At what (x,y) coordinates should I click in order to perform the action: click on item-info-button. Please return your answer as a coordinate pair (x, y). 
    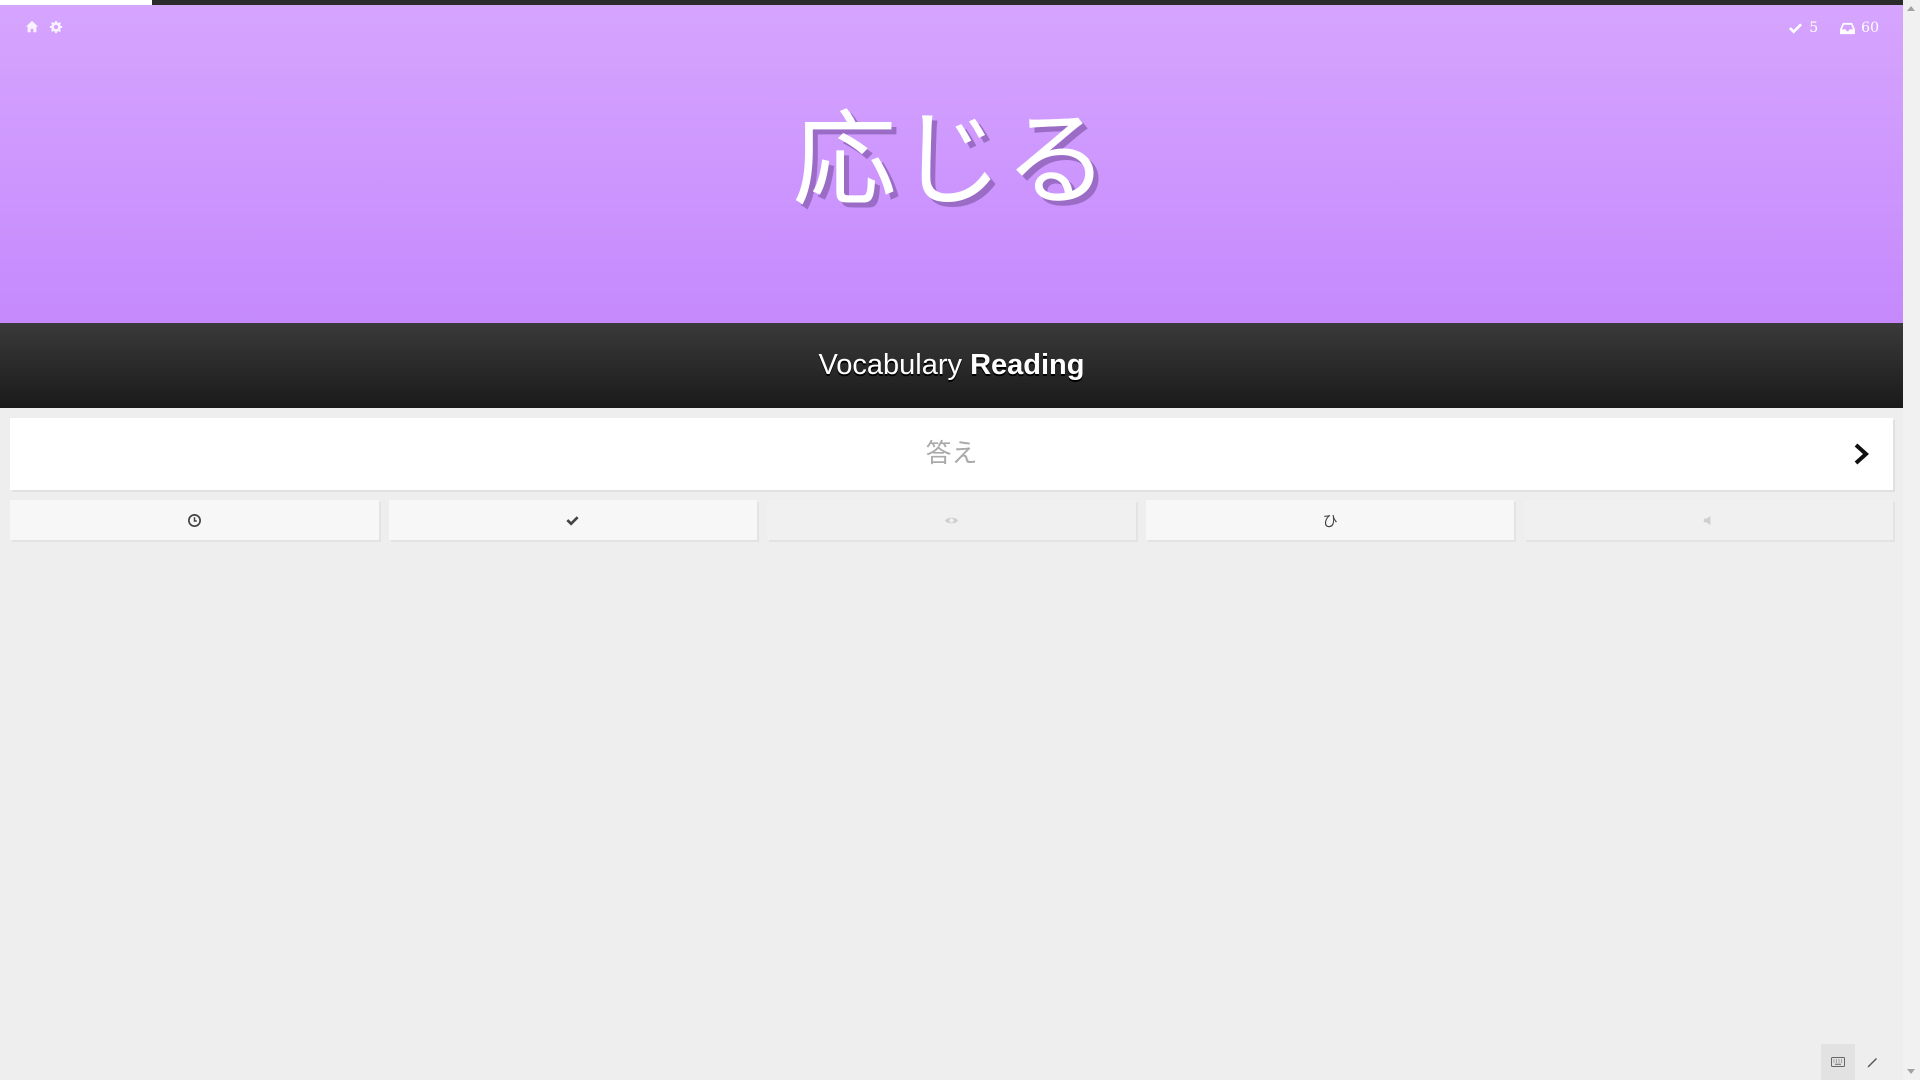
    Looking at the image, I should click on (951, 520).